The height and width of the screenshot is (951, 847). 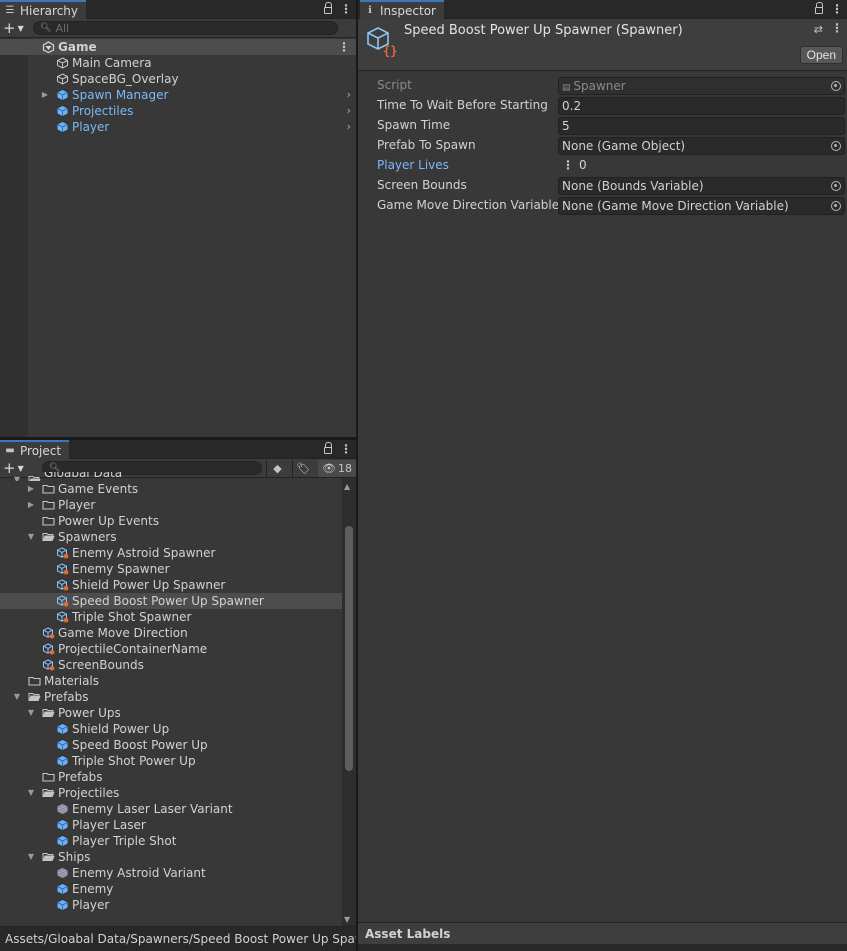 What do you see at coordinates (568, 165) in the screenshot?
I see `drag-handle-icon: ⋮` at bounding box center [568, 165].